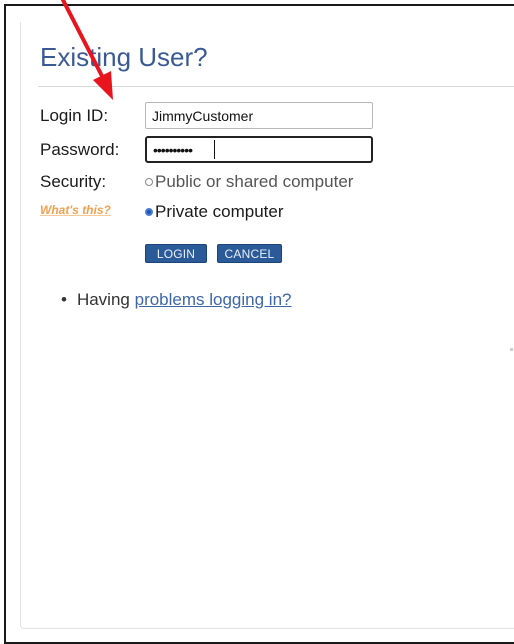  What do you see at coordinates (254, 181) in the screenshot?
I see `public-option-label: Public or shared computer` at bounding box center [254, 181].